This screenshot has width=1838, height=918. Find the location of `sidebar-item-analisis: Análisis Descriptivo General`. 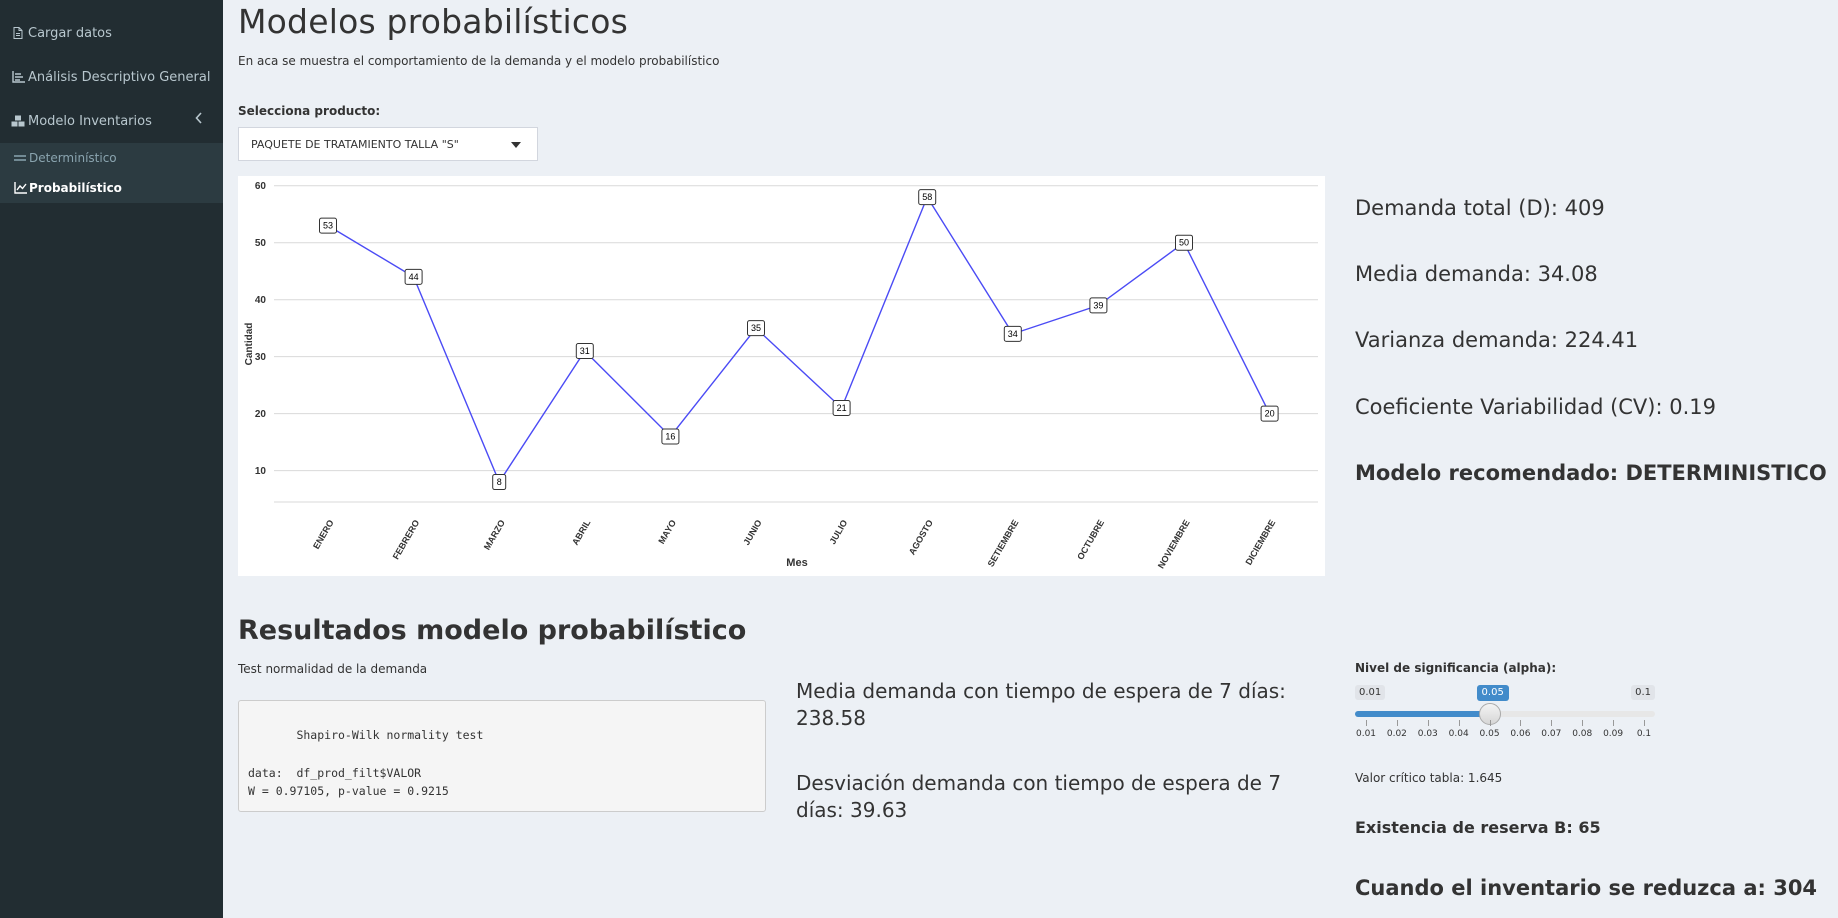

sidebar-item-analisis: Análisis Descriptivo General is located at coordinates (111, 77).